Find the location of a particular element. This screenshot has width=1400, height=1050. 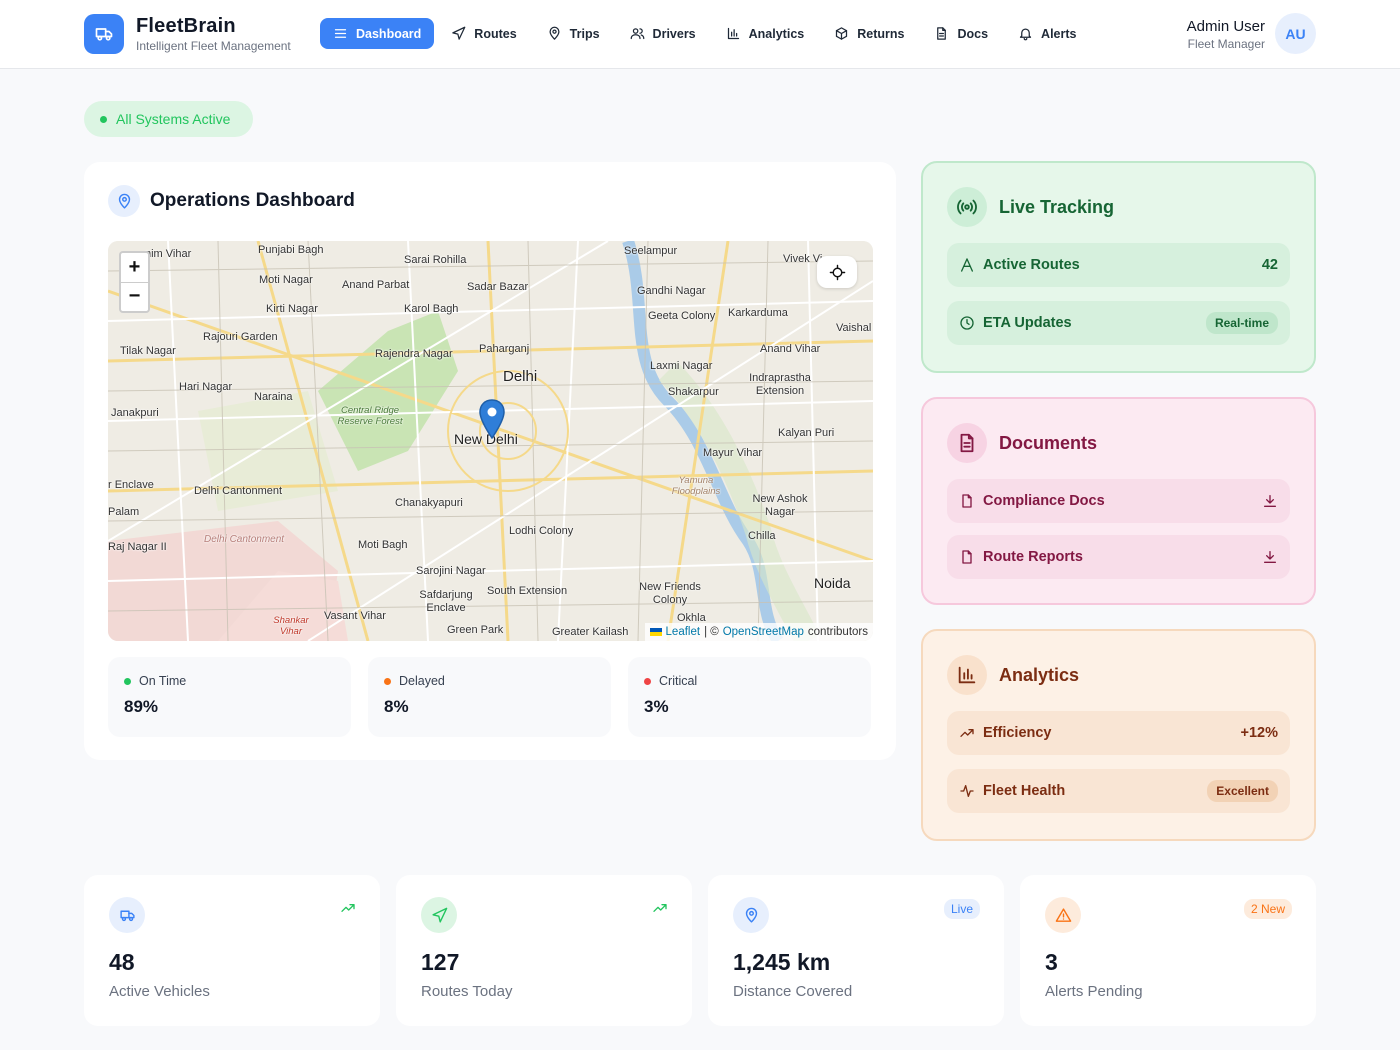

row-label: Active Routes is located at coordinates (1031, 265).